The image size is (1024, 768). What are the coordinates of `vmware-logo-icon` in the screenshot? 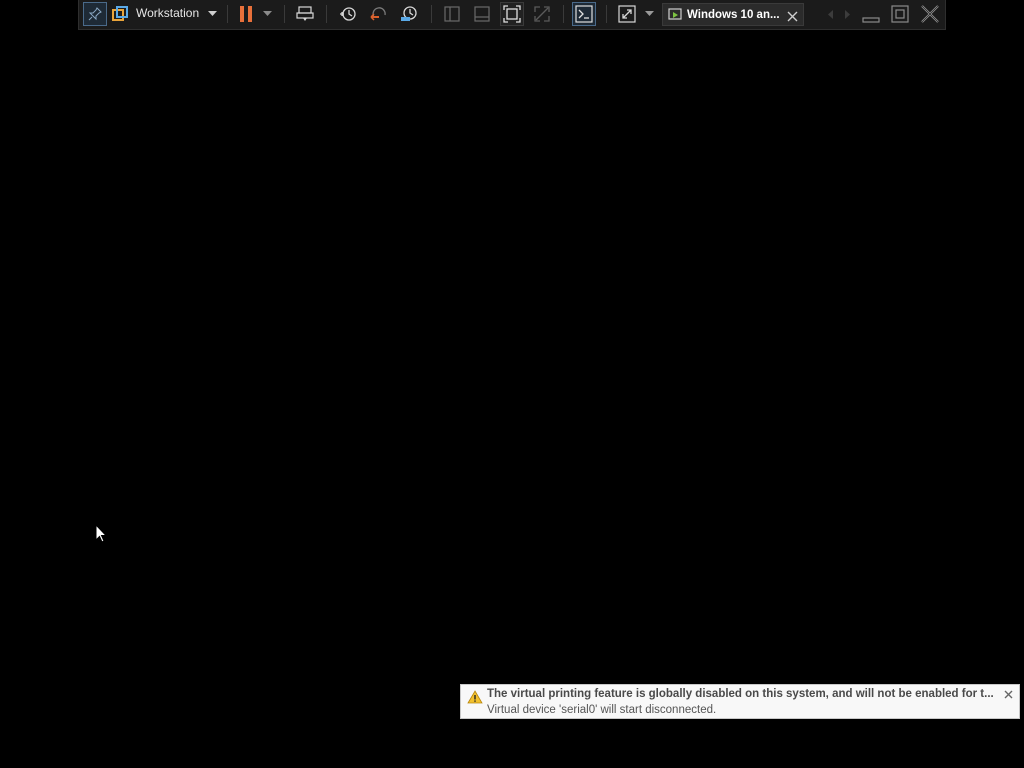 It's located at (120, 14).